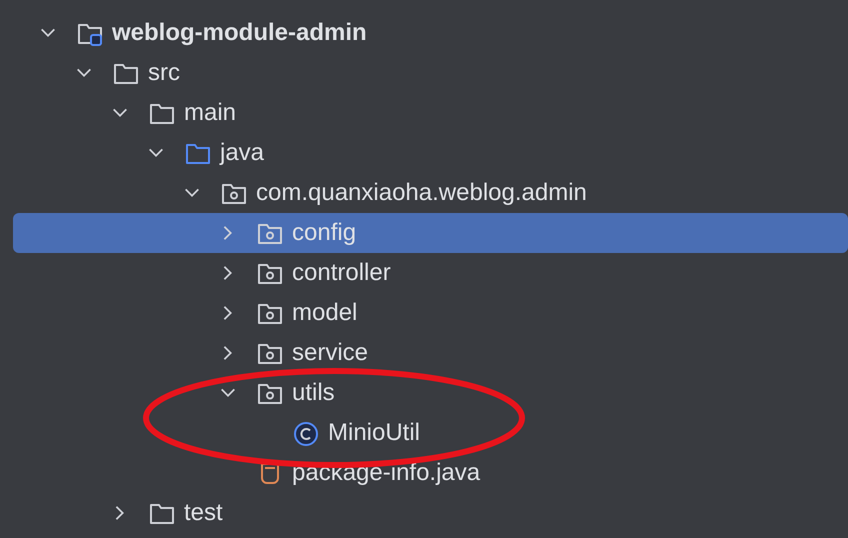 Image resolution: width=848 pixels, height=538 pixels. Describe the element at coordinates (306, 433) in the screenshot. I see `class-icon` at that location.